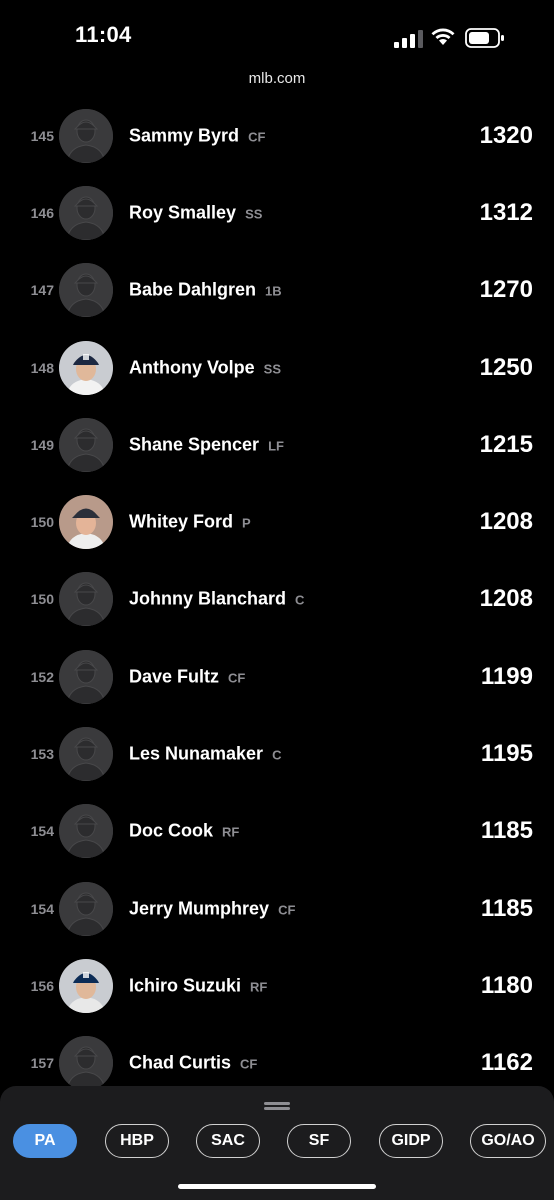 The height and width of the screenshot is (1200, 554). What do you see at coordinates (277, 985) in the screenshot?
I see `leaderboard-row: 156 Ichiro Suzuki RF 1180` at bounding box center [277, 985].